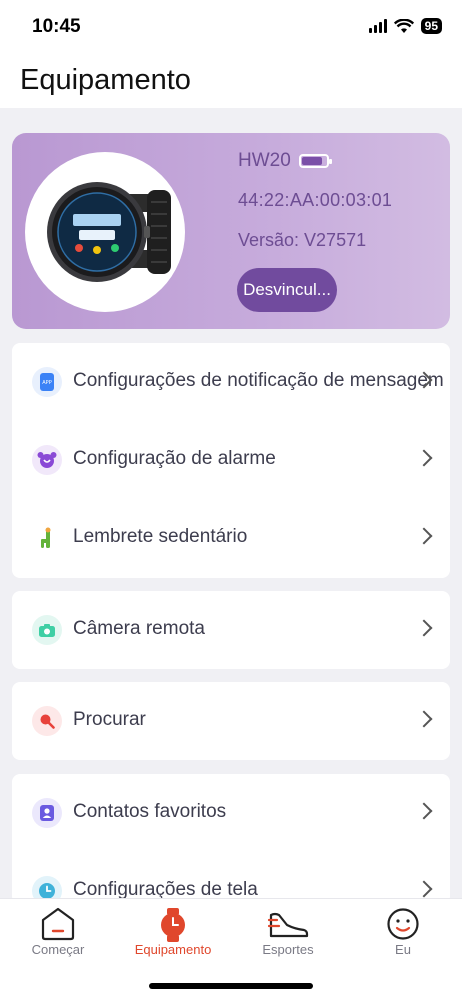 The width and height of the screenshot is (462, 1000). What do you see at coordinates (47, 721) in the screenshot?
I see `search-icon` at bounding box center [47, 721].